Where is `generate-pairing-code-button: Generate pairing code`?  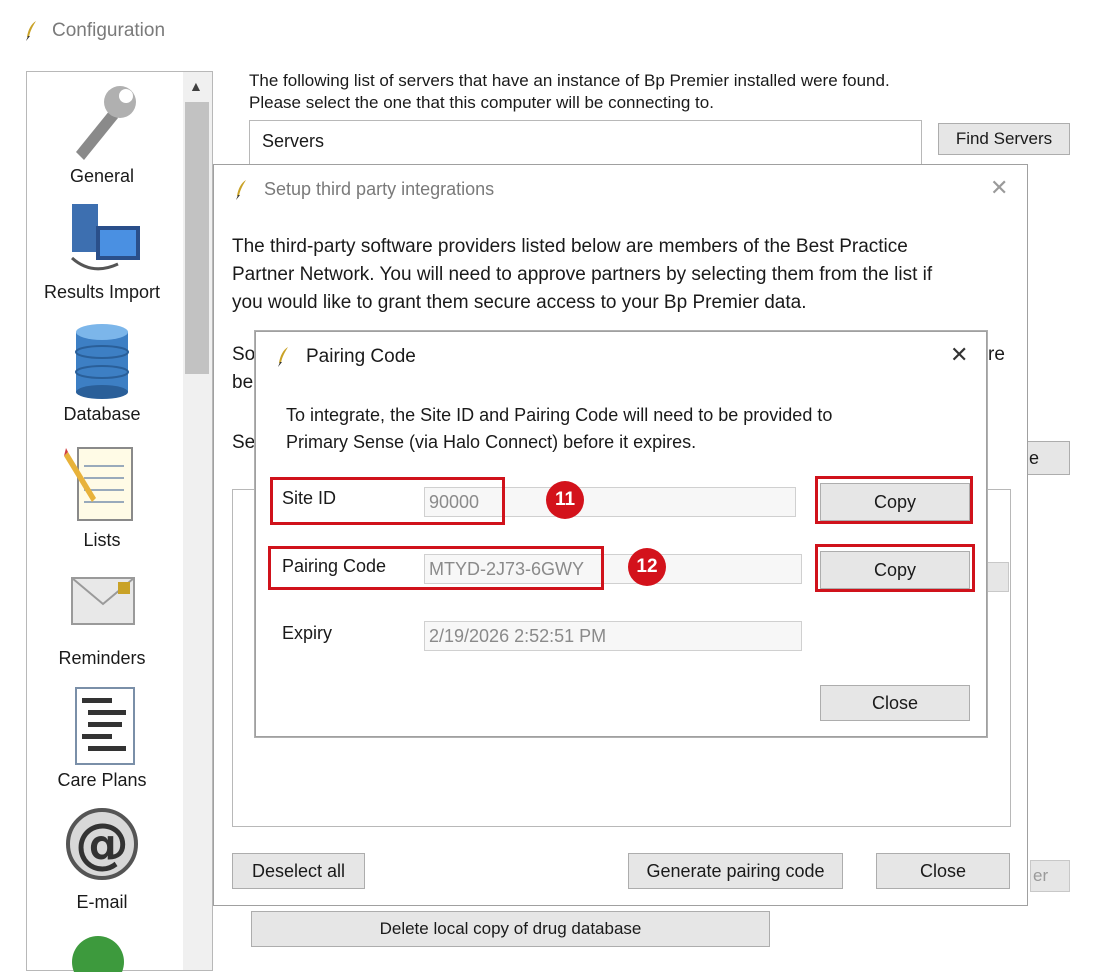 generate-pairing-code-button: Generate pairing code is located at coordinates (735, 871).